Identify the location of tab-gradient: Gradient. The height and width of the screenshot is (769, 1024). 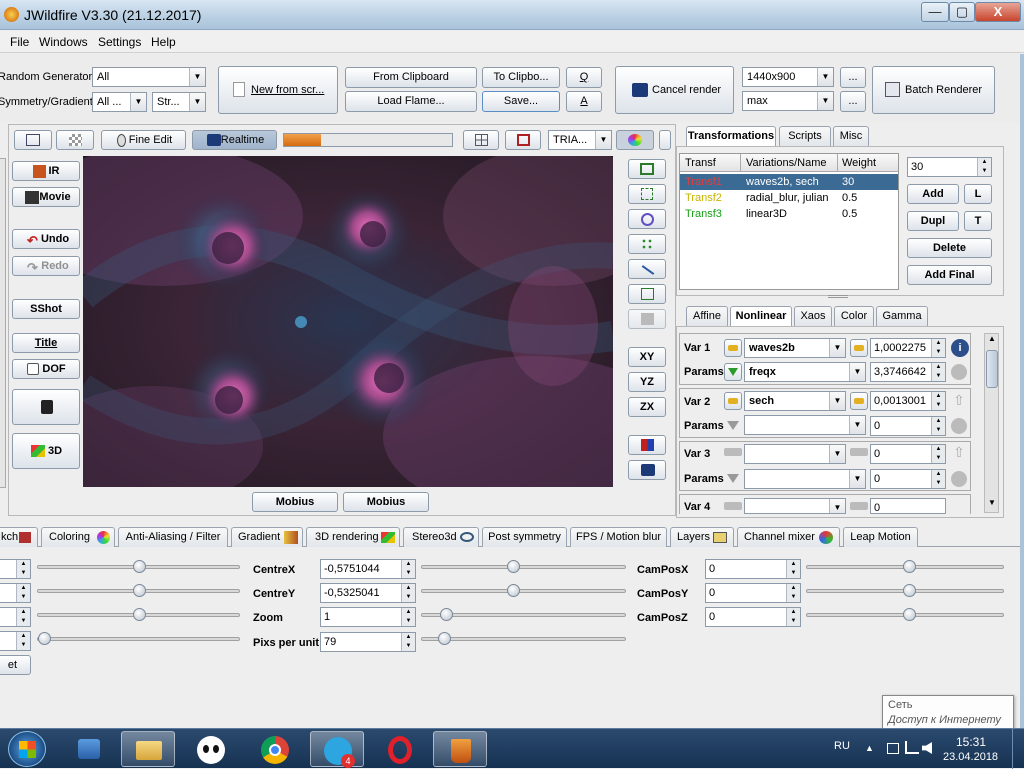
(267, 537).